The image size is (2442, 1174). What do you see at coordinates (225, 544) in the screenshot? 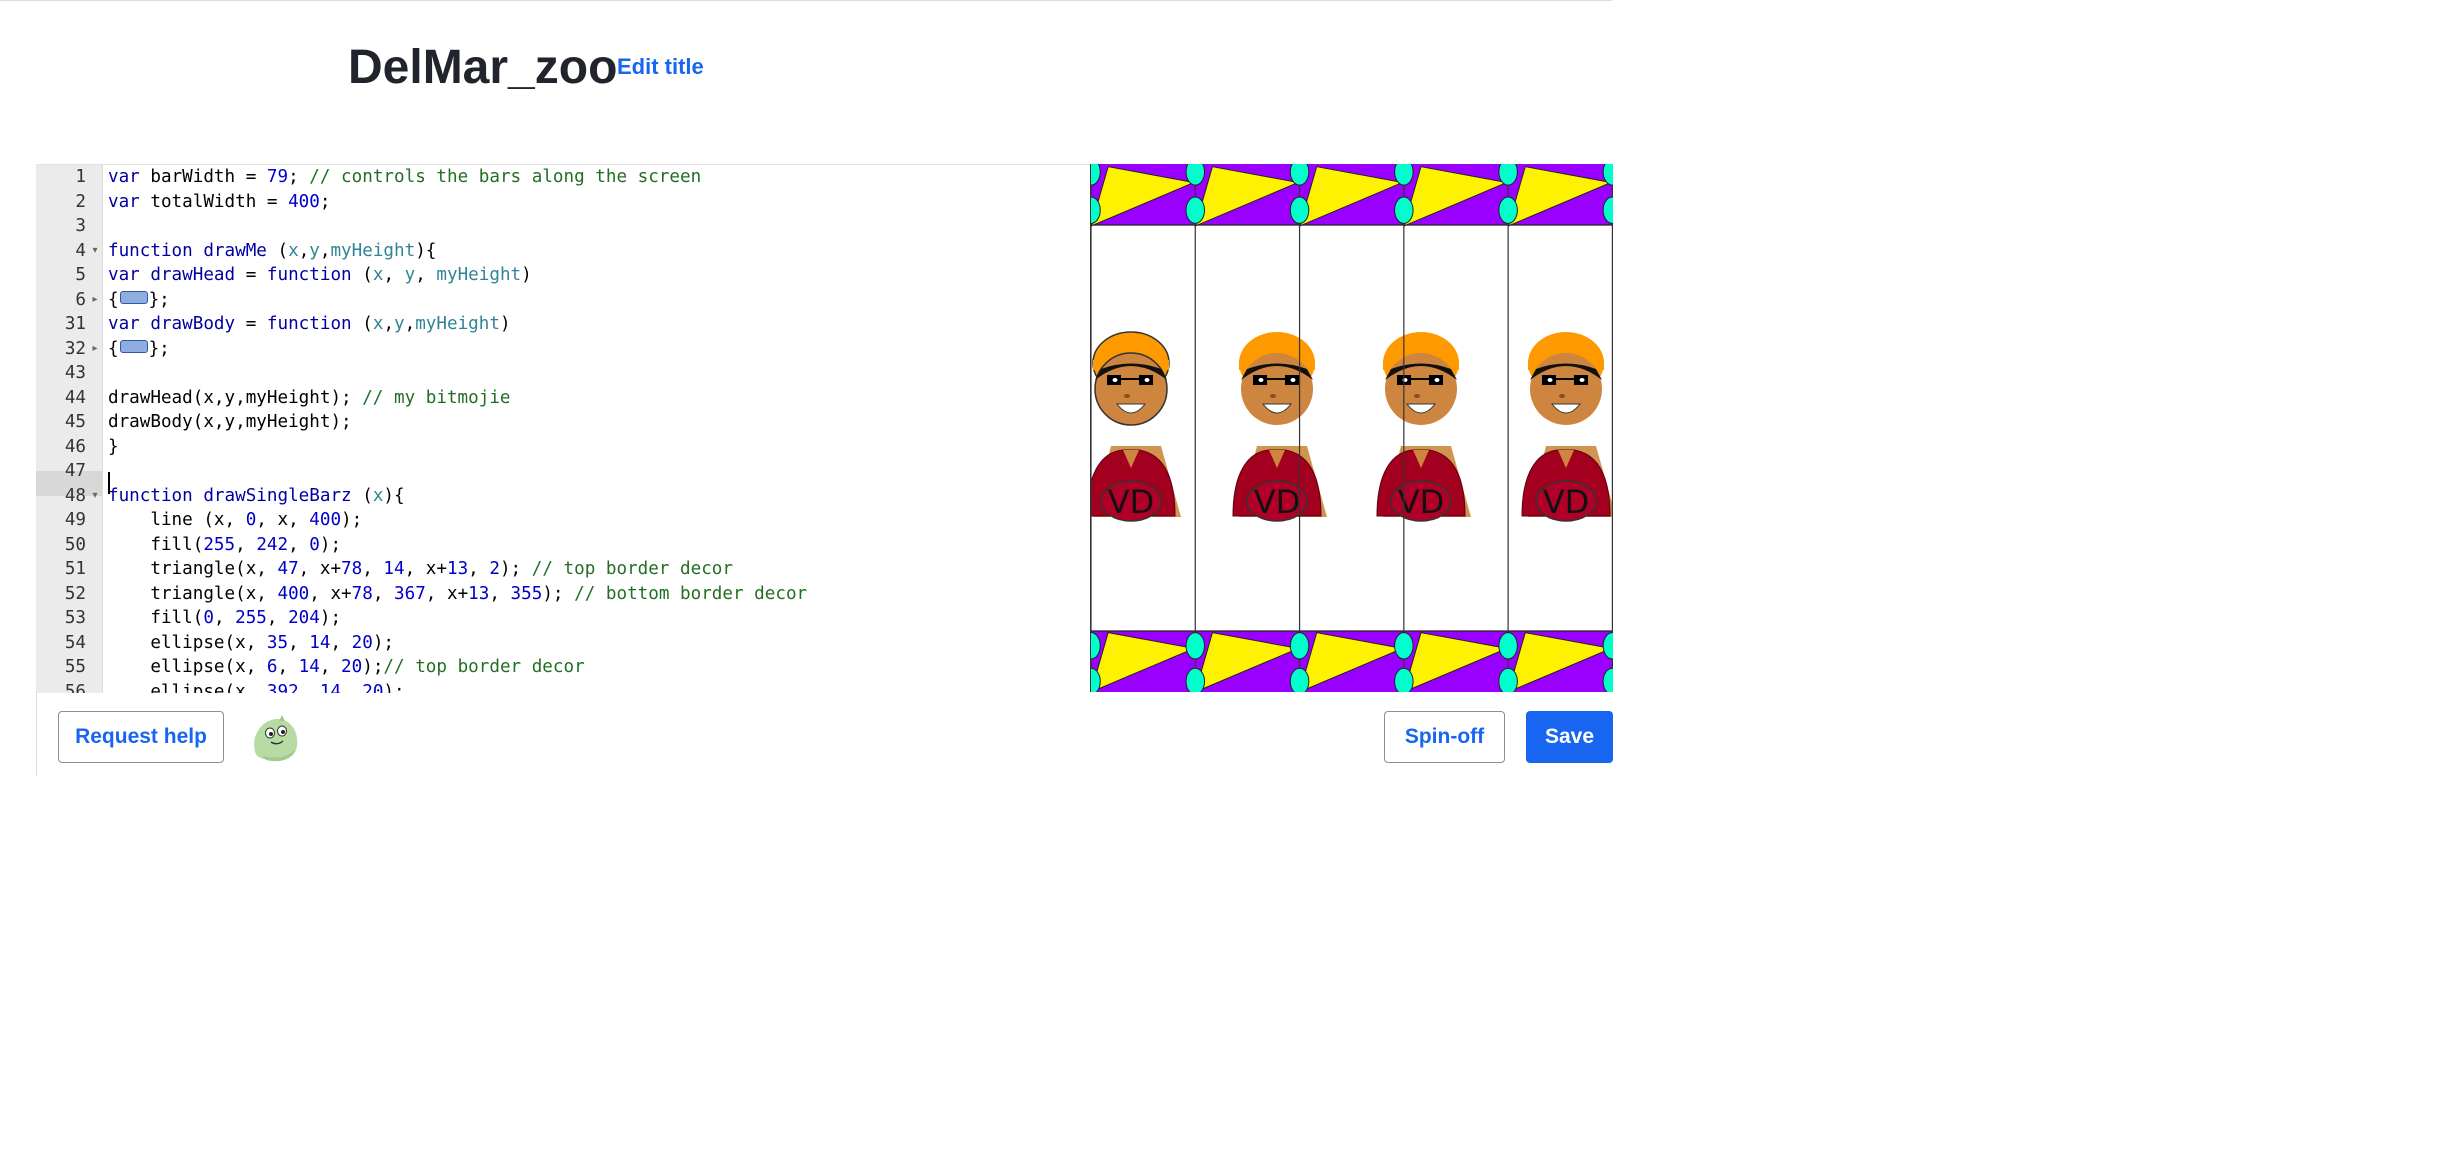
I see `code-line-50: fill(255, 242, 0);` at bounding box center [225, 544].